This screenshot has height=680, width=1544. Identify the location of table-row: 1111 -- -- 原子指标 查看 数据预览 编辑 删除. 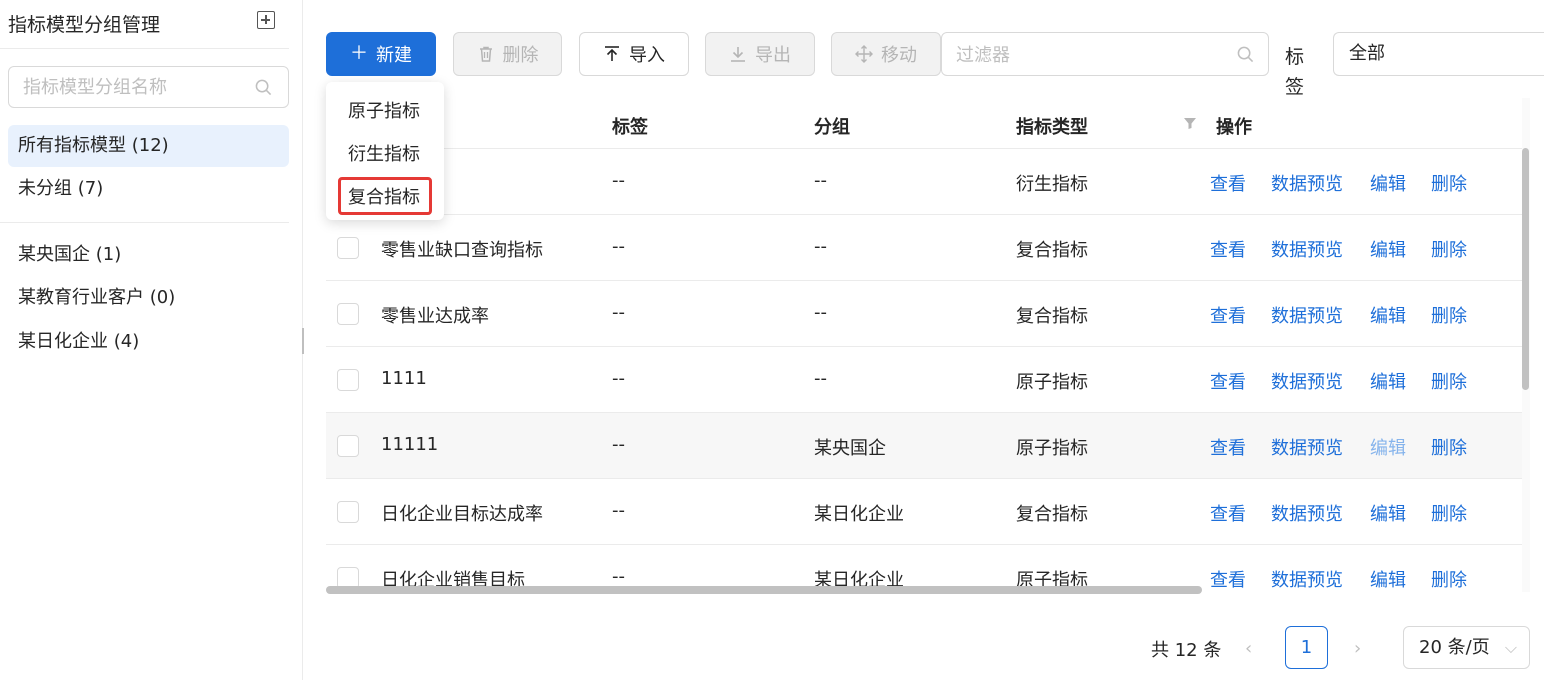
(924, 380).